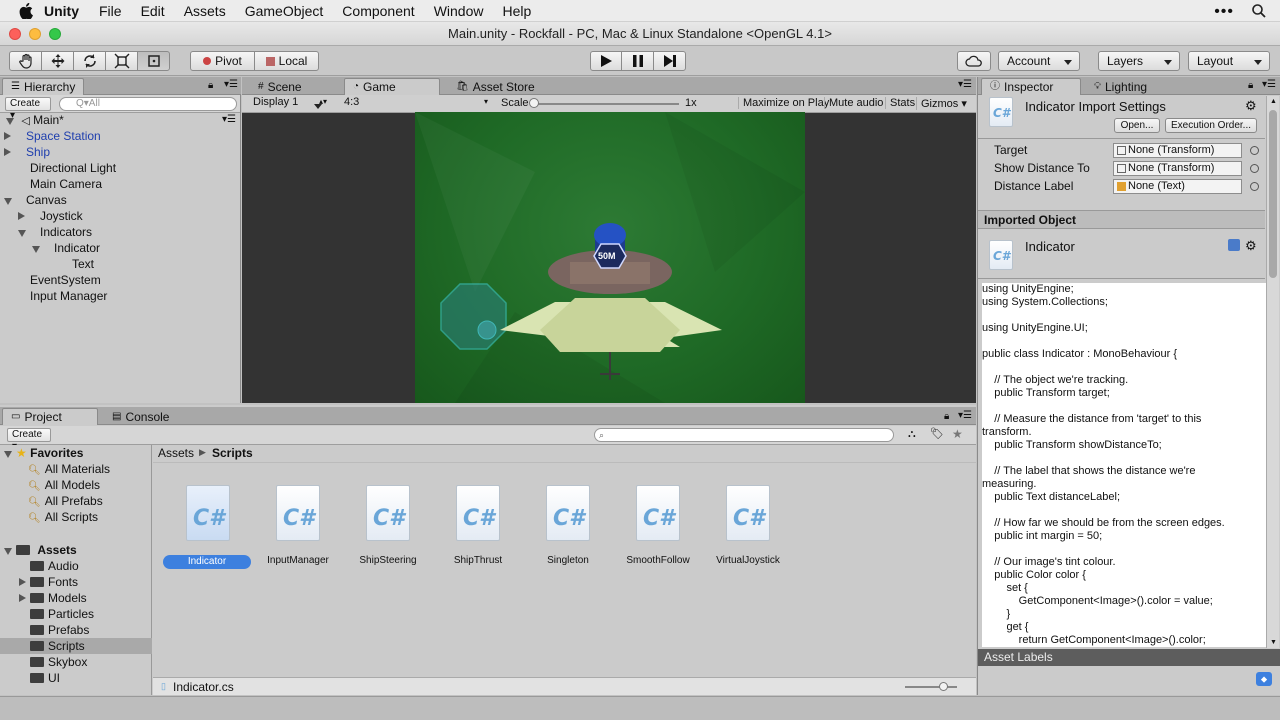 This screenshot has height=720, width=1280. I want to click on favorite-star-icon: ★, so click(957, 434).